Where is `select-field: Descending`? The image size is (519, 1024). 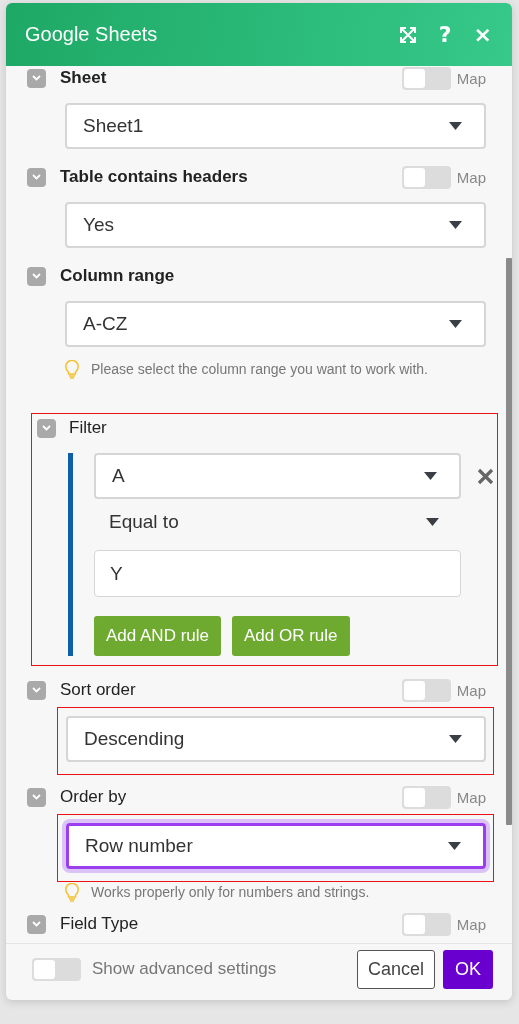
select-field: Descending is located at coordinates (276, 739).